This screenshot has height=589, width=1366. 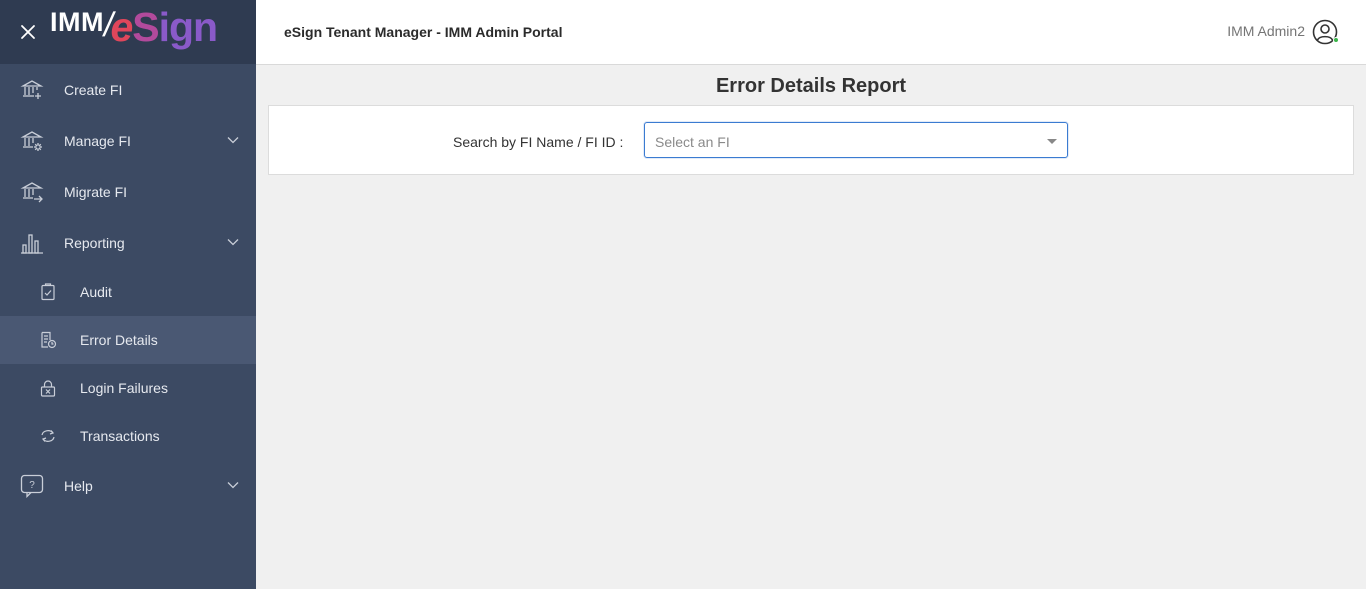 I want to click on close-menu-button, so click(x=28, y=32).